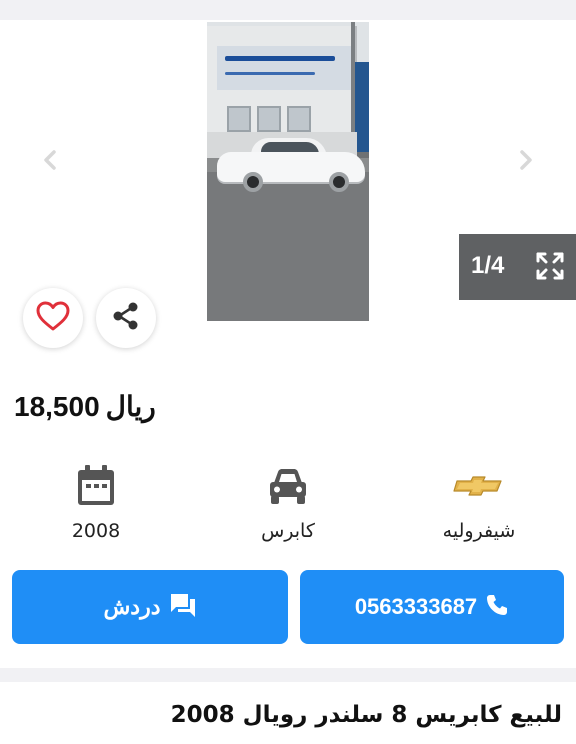  Describe the element at coordinates (479, 488) in the screenshot. I see `chevrolet-logo` at that location.